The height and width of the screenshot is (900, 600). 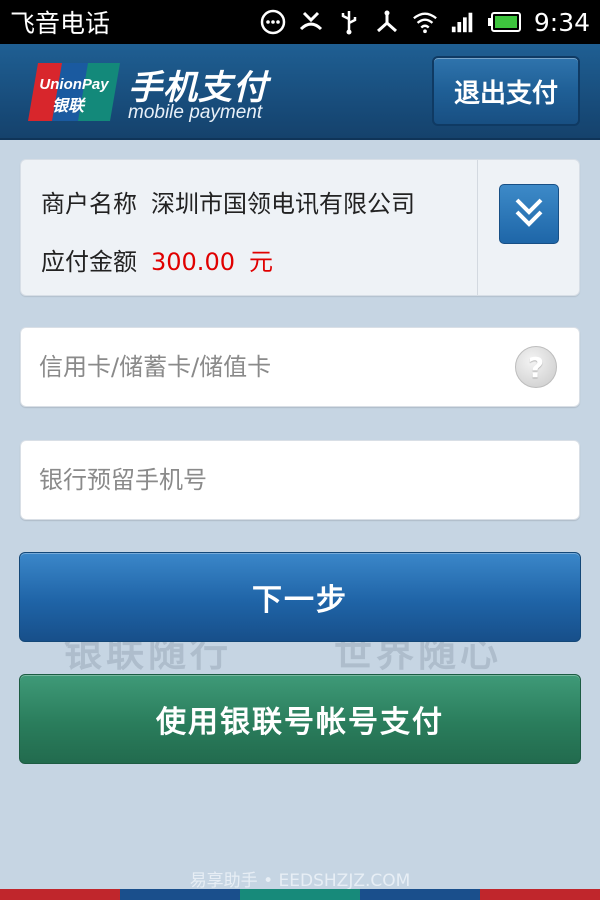 I want to click on app-header: UnionPay 银联 手机支付 mobile payment 退出支付, so click(x=300, y=92).